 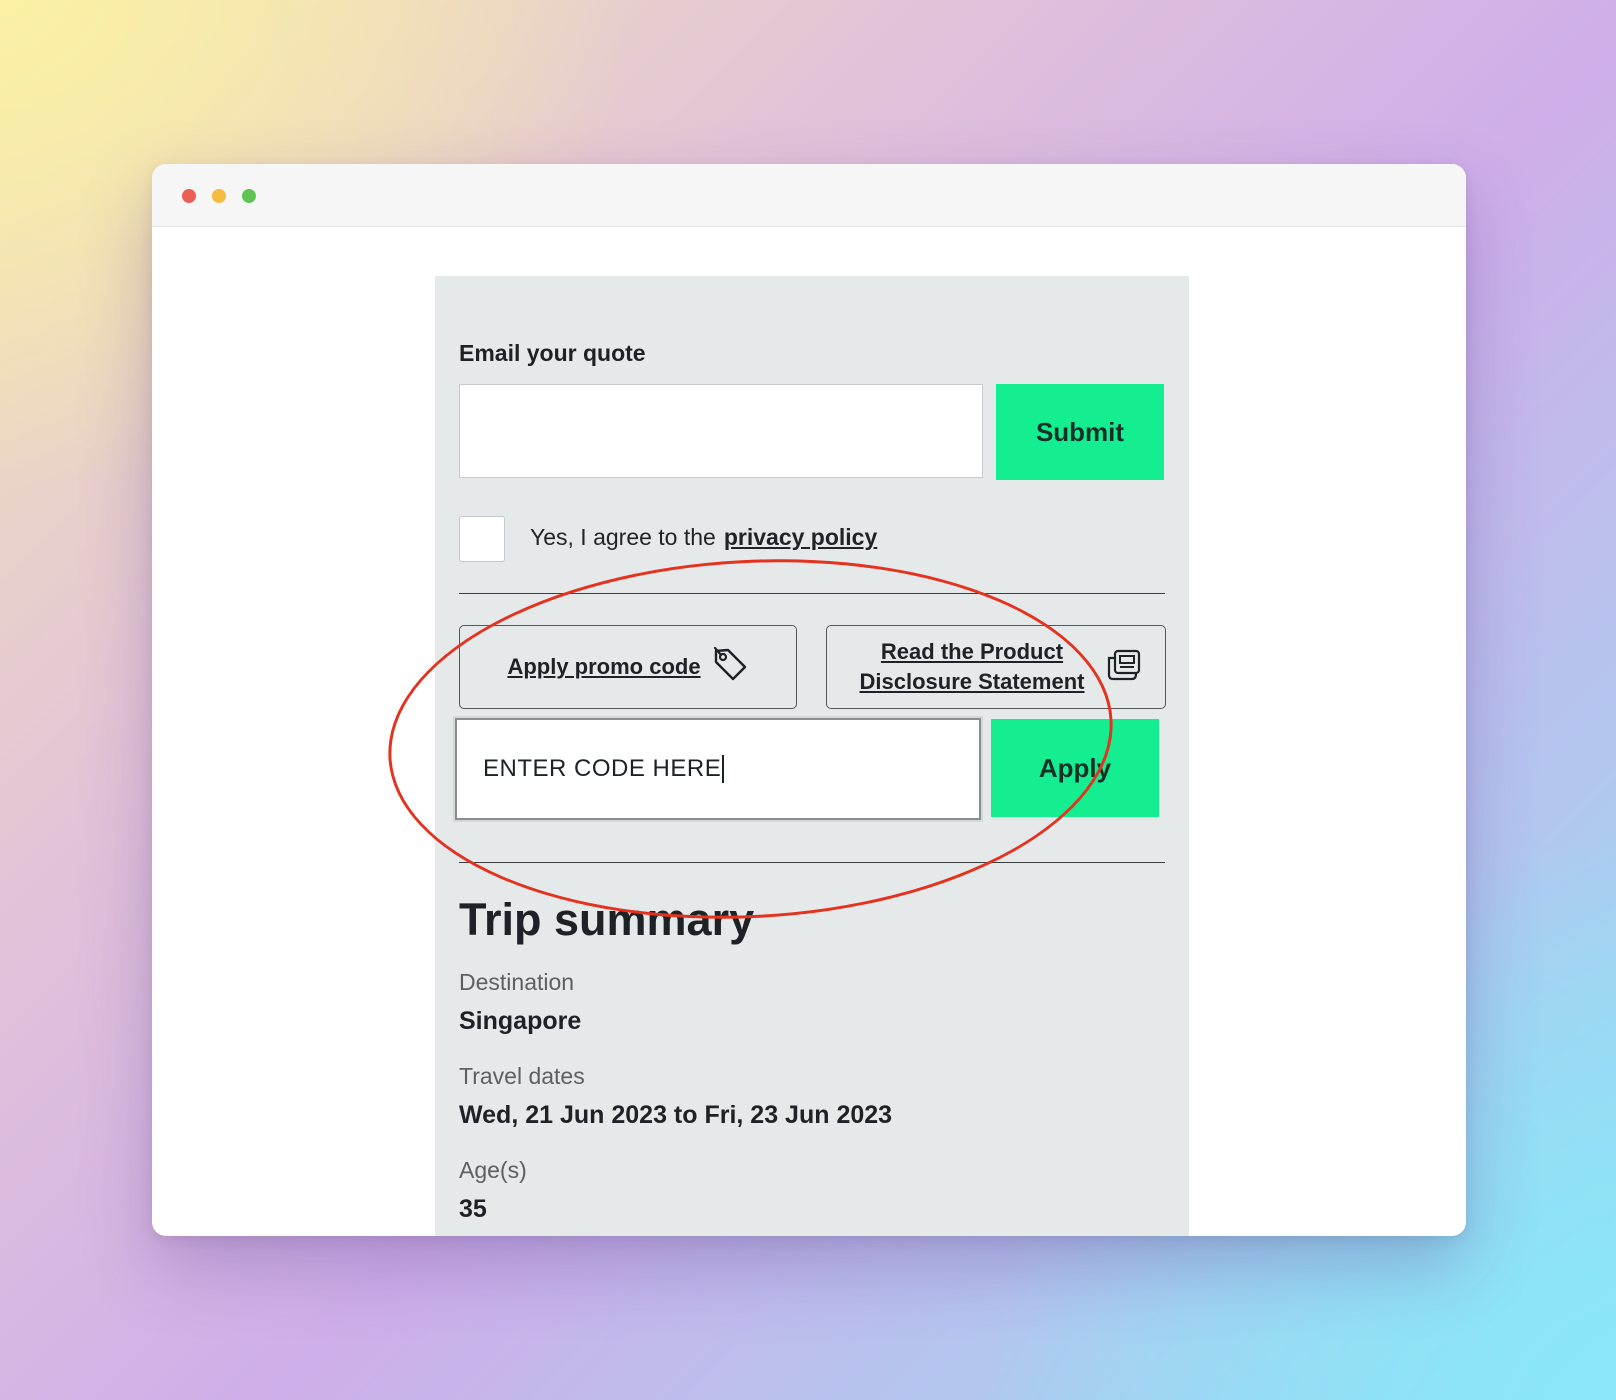 What do you see at coordinates (721, 431) in the screenshot?
I see `email-field` at bounding box center [721, 431].